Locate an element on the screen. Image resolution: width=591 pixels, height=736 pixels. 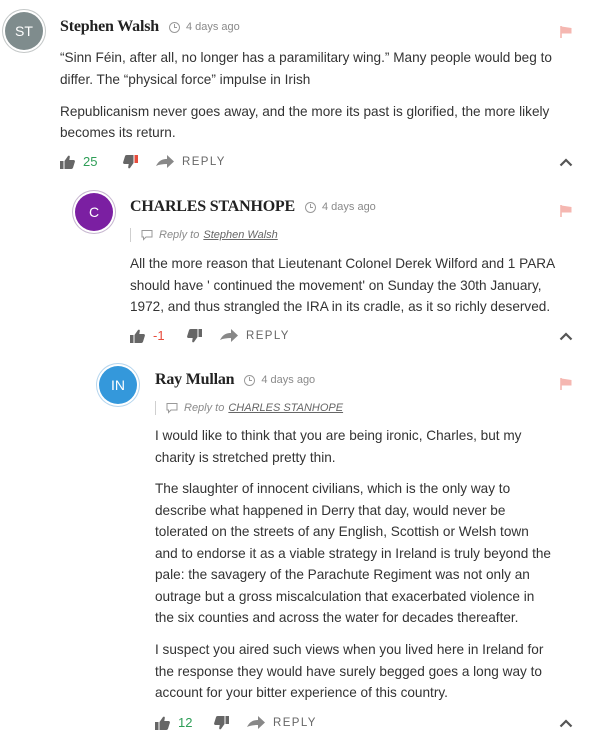
comment-actions: 25 REPLY is located at coordinates (143, 161).